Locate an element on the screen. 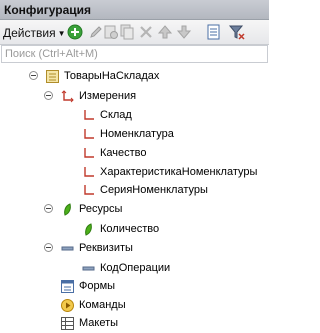 The width and height of the screenshot is (320, 333). tree-node-layouts: Макеты is located at coordinates (89, 323).